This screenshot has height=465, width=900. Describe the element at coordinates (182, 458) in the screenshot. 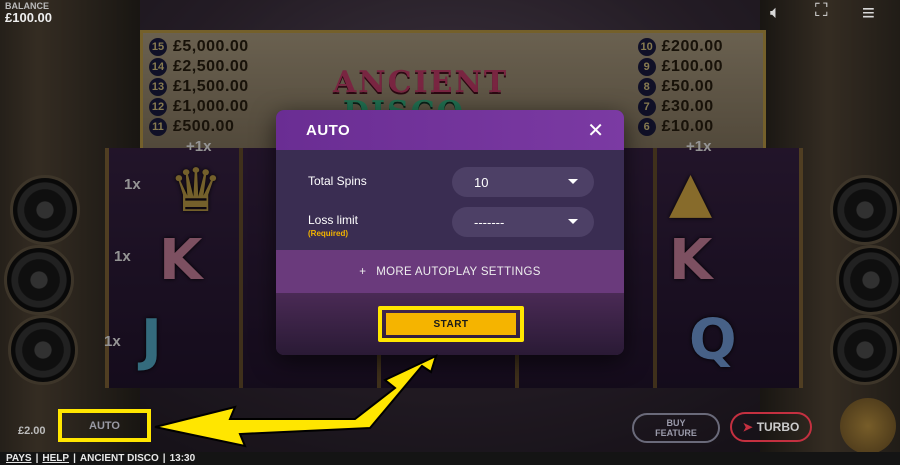

I see `clock: 13:30` at that location.